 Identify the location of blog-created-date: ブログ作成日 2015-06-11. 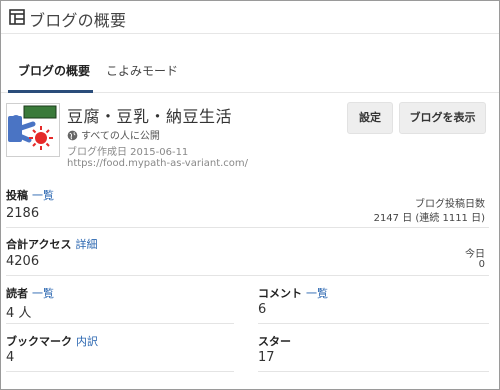
(128, 152).